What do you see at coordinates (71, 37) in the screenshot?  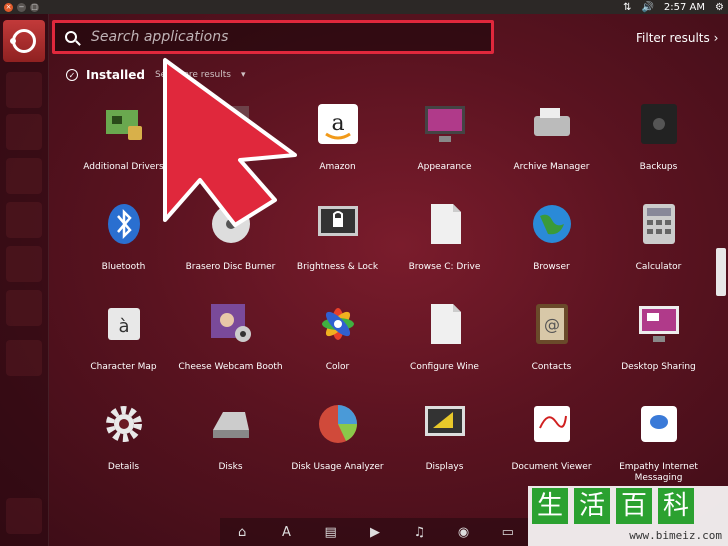 I see `search-icon` at bounding box center [71, 37].